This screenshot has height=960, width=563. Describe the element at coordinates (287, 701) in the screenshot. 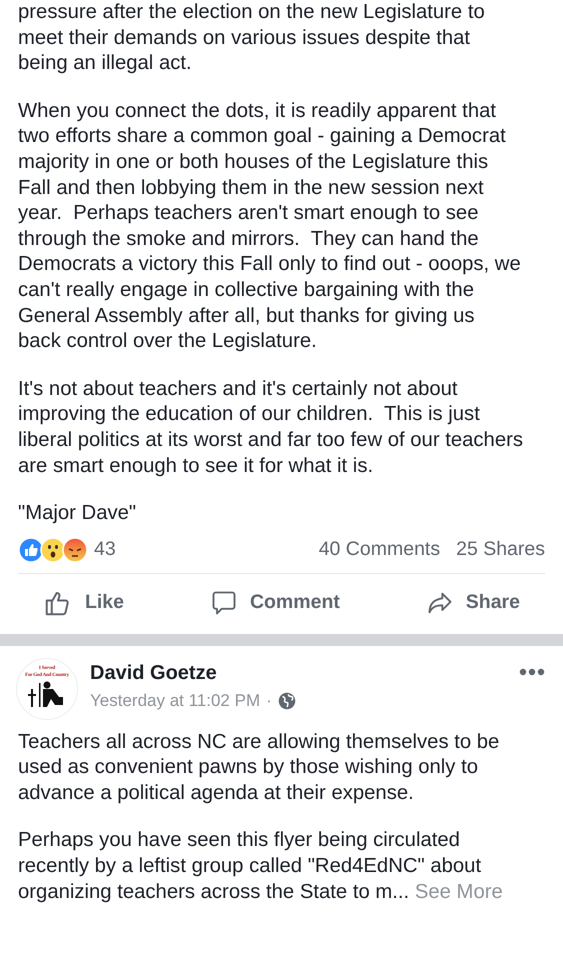

I see `globe-icon` at that location.